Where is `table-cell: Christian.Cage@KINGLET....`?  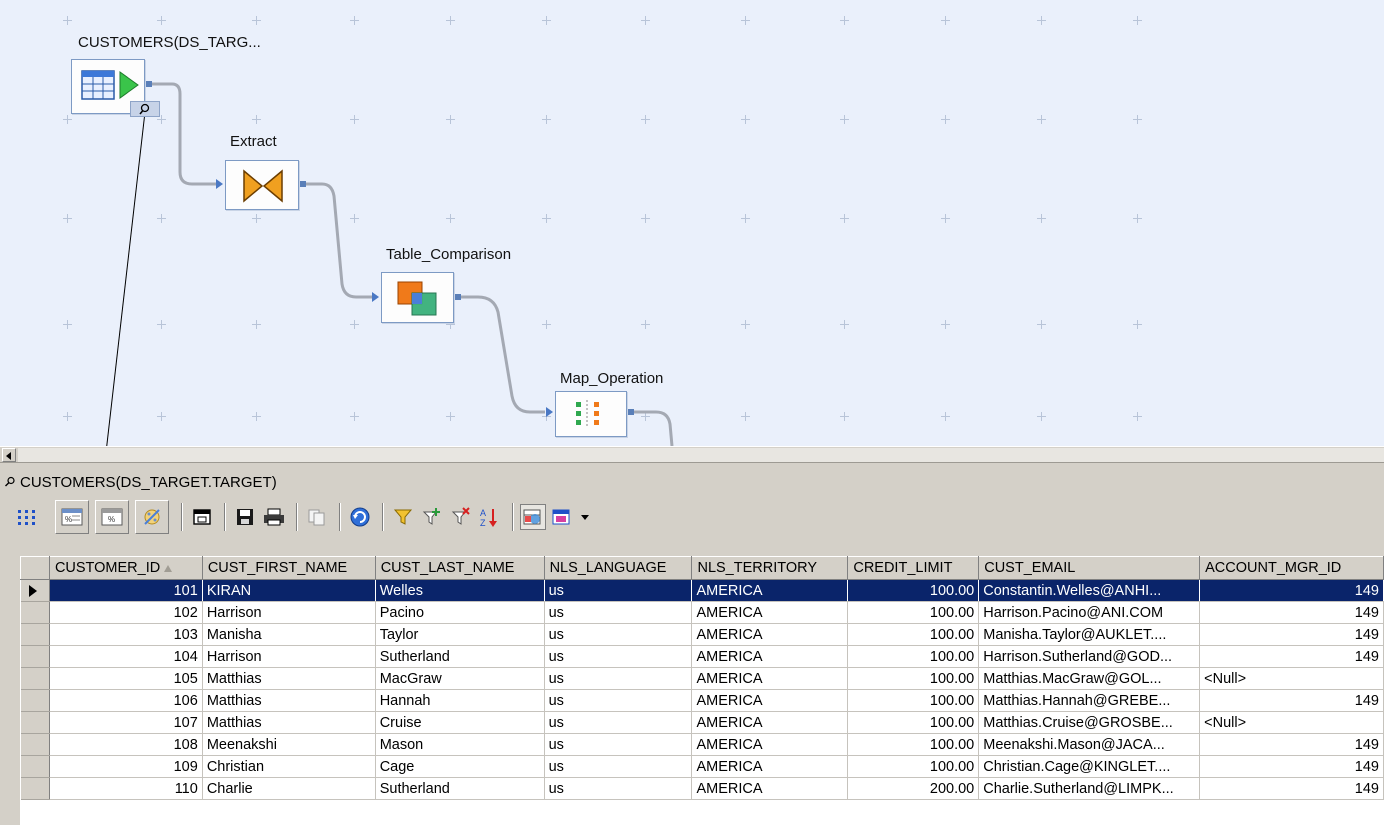
table-cell: Christian.Cage@KINGLET.... is located at coordinates (1089, 766).